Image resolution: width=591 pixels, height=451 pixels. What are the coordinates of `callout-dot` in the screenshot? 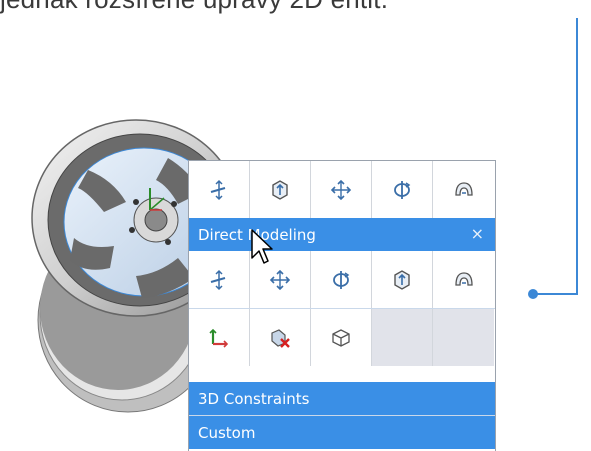 It's located at (533, 294).